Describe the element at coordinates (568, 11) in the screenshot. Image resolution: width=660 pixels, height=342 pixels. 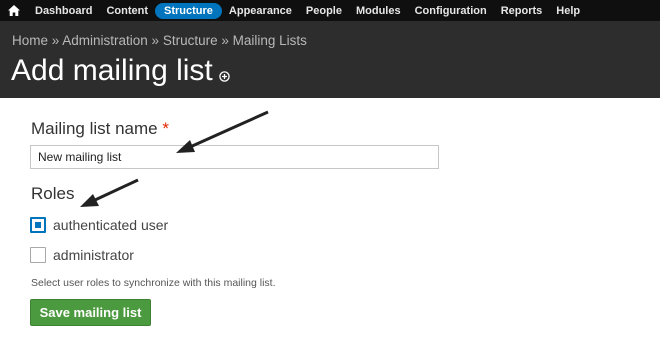
I see `nav-help: Help` at that location.